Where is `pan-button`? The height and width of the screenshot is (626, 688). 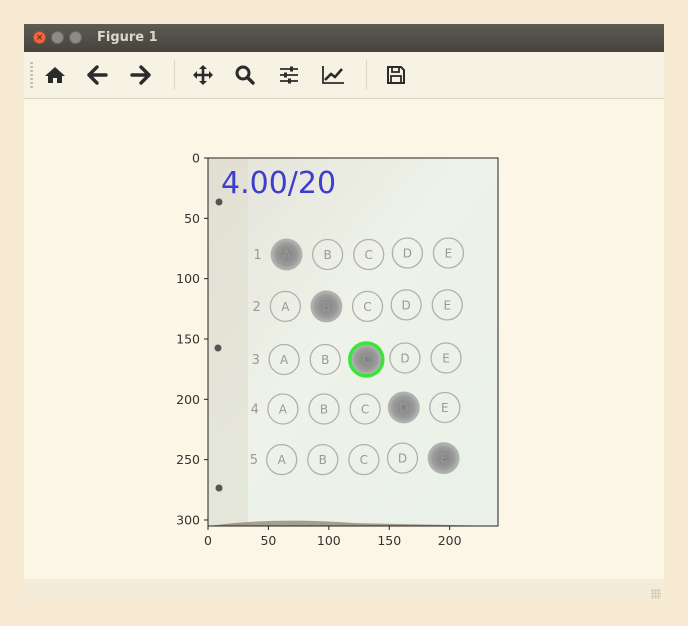
pan-button is located at coordinates (203, 75).